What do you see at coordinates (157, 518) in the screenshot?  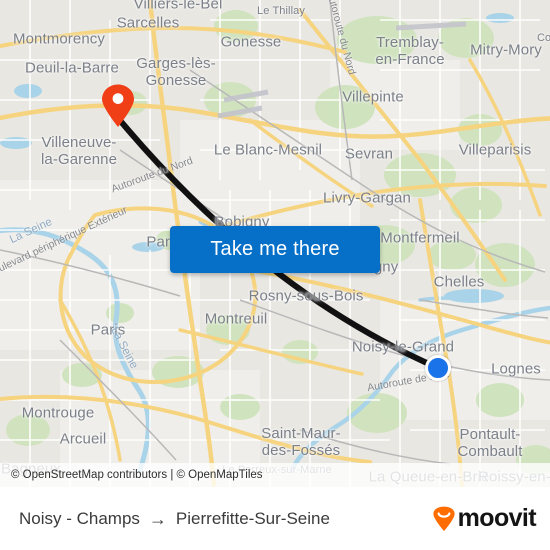 I see `arrow-right-icon: →` at bounding box center [157, 518].